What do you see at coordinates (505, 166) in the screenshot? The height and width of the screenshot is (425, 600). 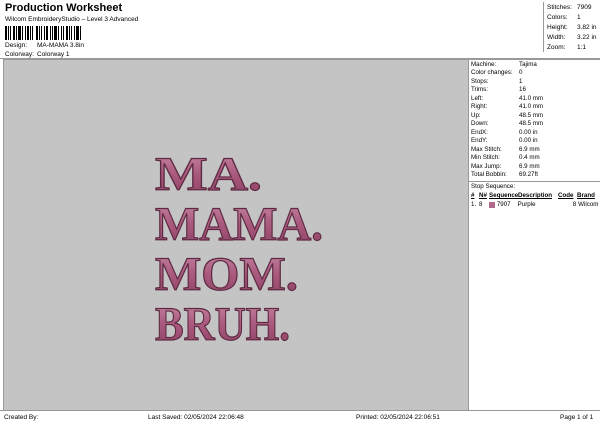 I see `machine-info-row: Max Jump: 6.9 mm` at bounding box center [505, 166].